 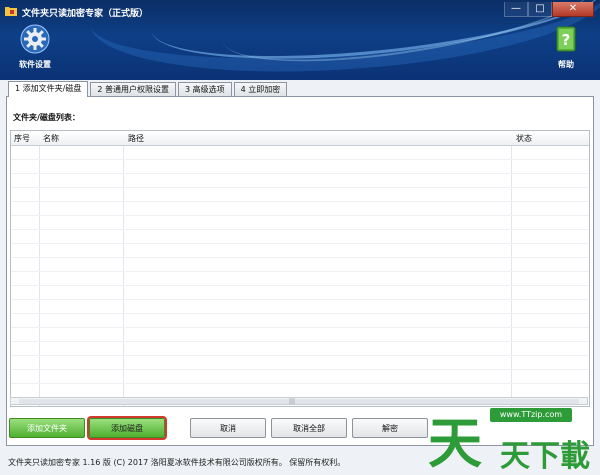 What do you see at coordinates (228, 428) in the screenshot?
I see `cancel-button: 取消` at bounding box center [228, 428].